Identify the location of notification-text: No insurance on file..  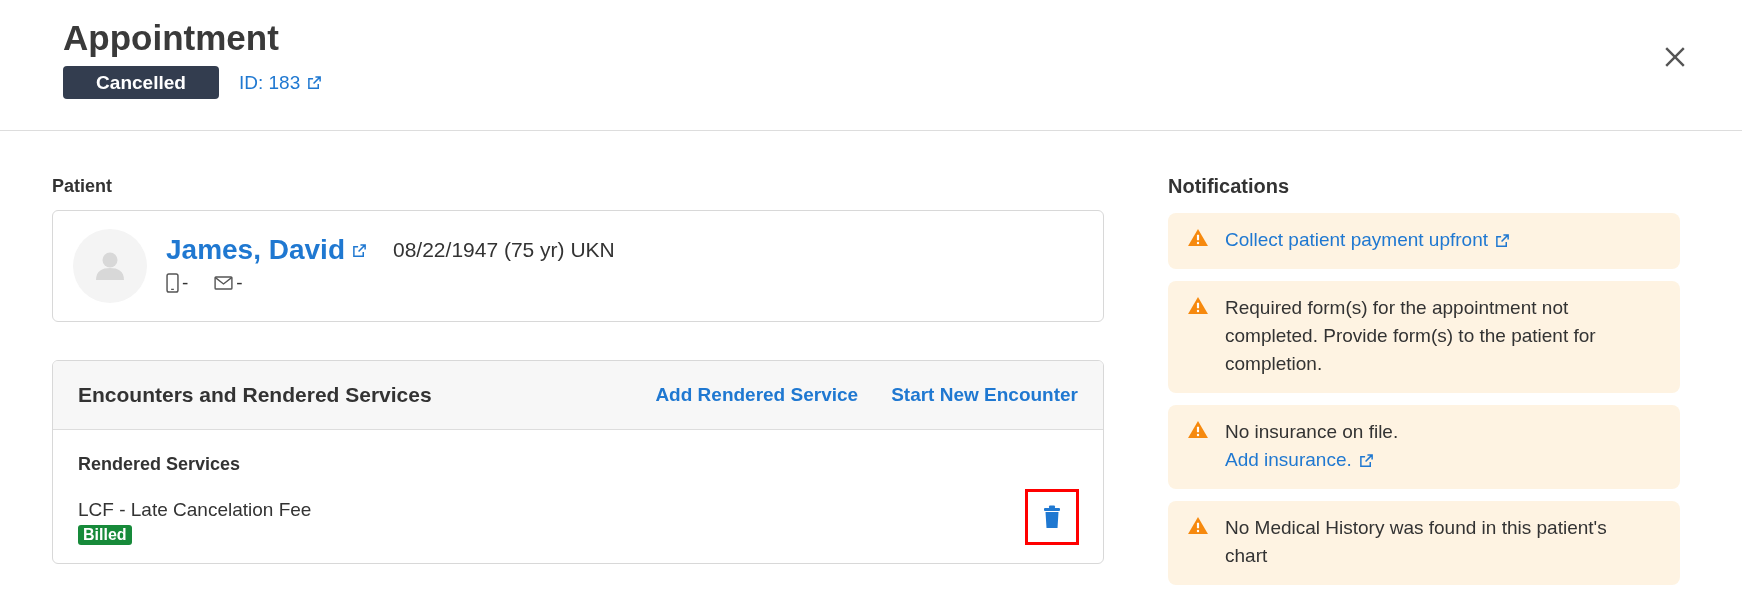
(1312, 432).